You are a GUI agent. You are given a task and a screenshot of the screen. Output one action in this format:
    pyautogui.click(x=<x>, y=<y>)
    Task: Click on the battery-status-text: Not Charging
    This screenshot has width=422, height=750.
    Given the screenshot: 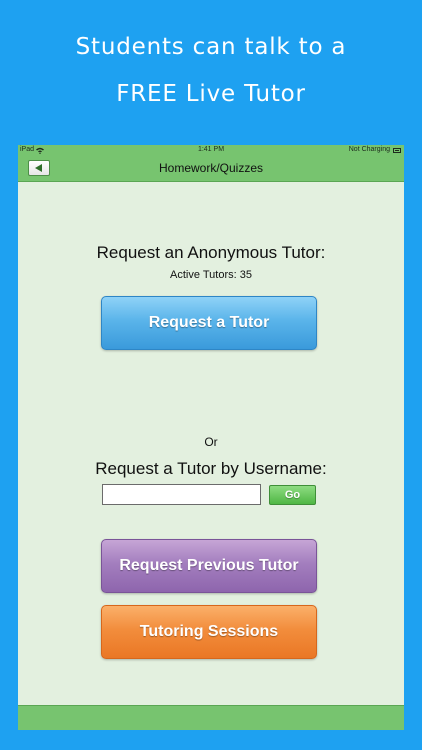 What is the action you would take?
    pyautogui.click(x=369, y=149)
    